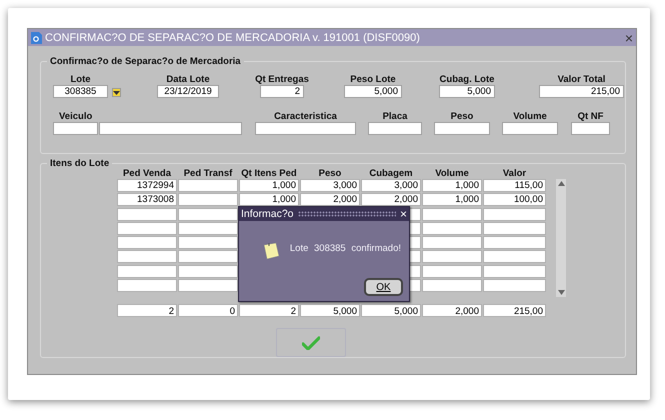  Describe the element at coordinates (383, 287) in the screenshot. I see `ok-button: OK` at that location.